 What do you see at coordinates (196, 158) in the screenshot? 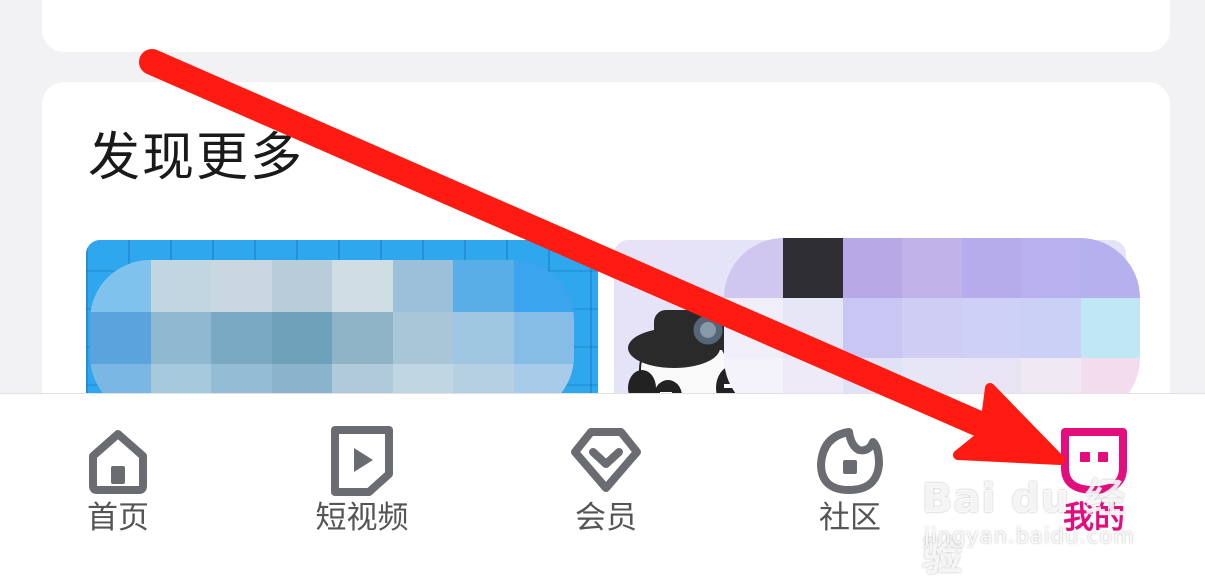
I see `section-title: 发现更多` at bounding box center [196, 158].